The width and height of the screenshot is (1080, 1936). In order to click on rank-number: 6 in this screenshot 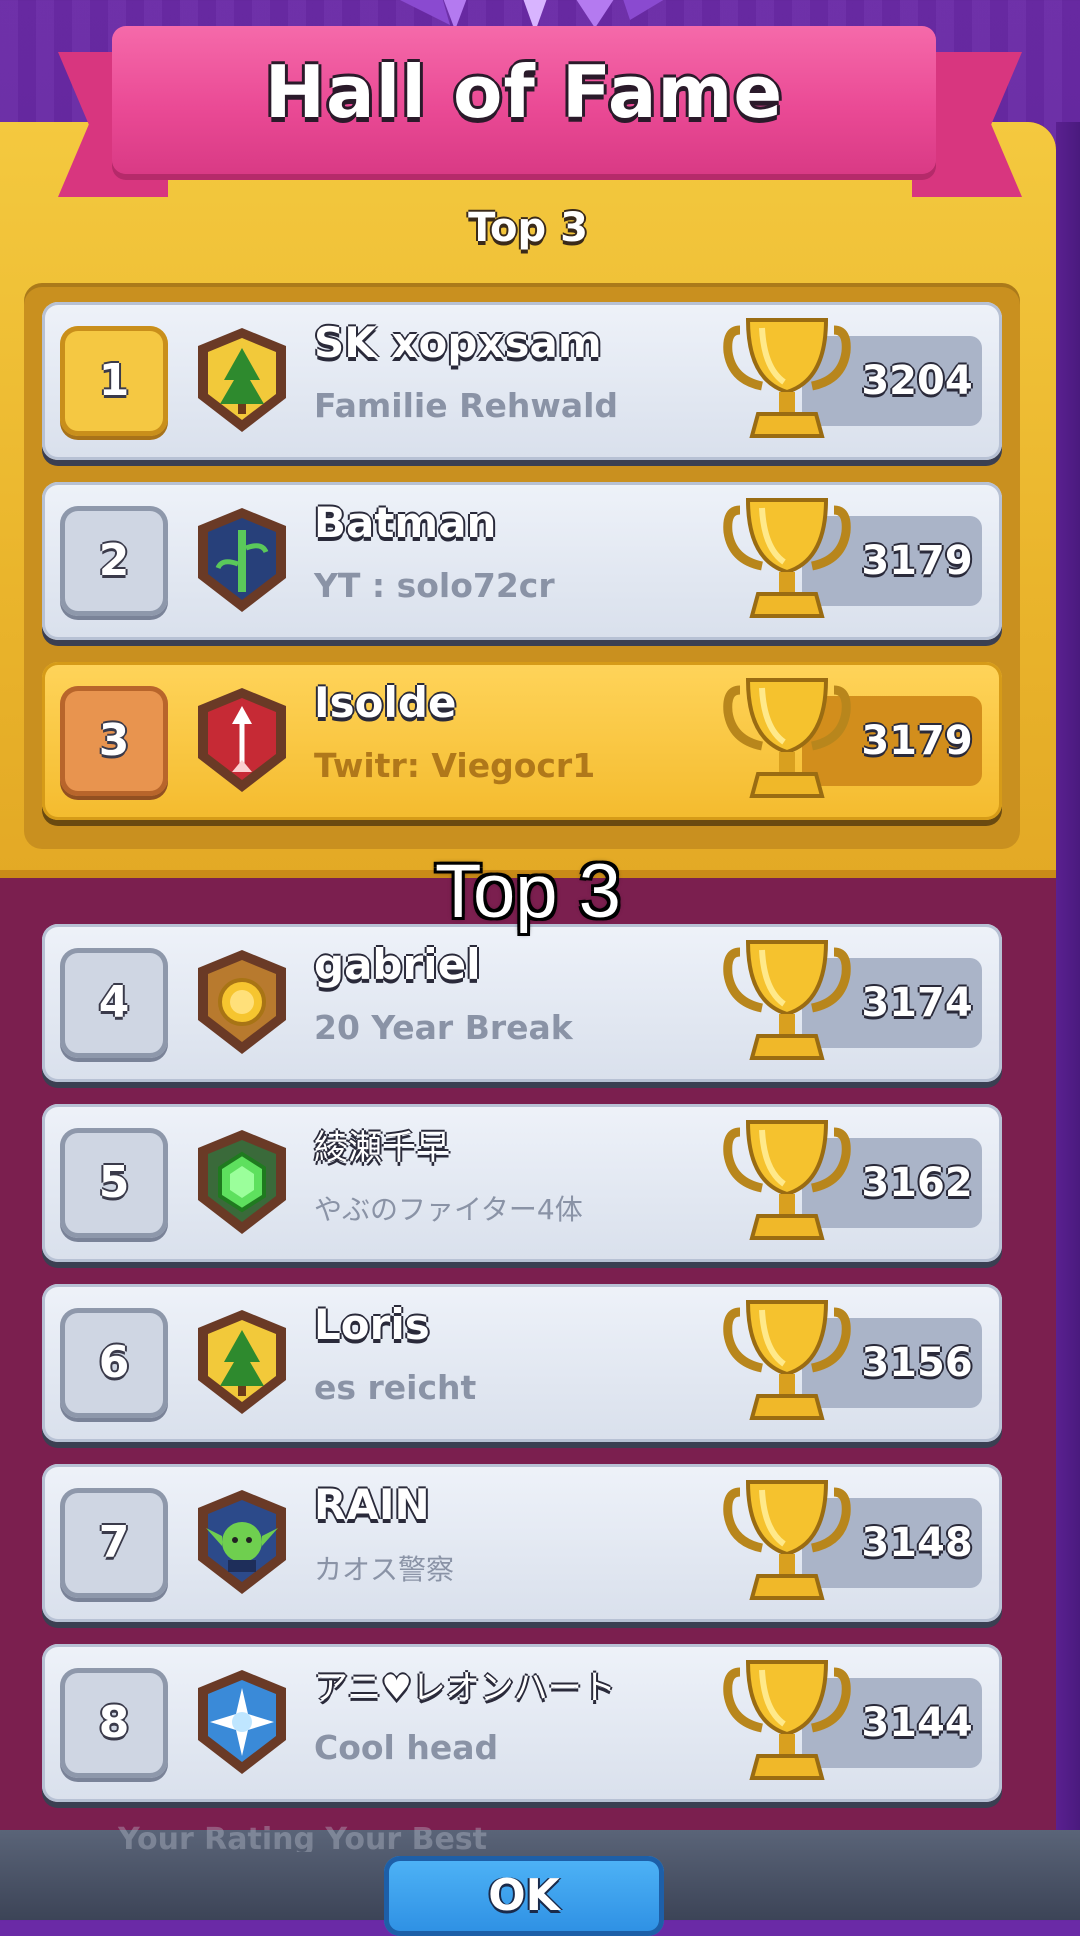, I will do `click(114, 1363)`.